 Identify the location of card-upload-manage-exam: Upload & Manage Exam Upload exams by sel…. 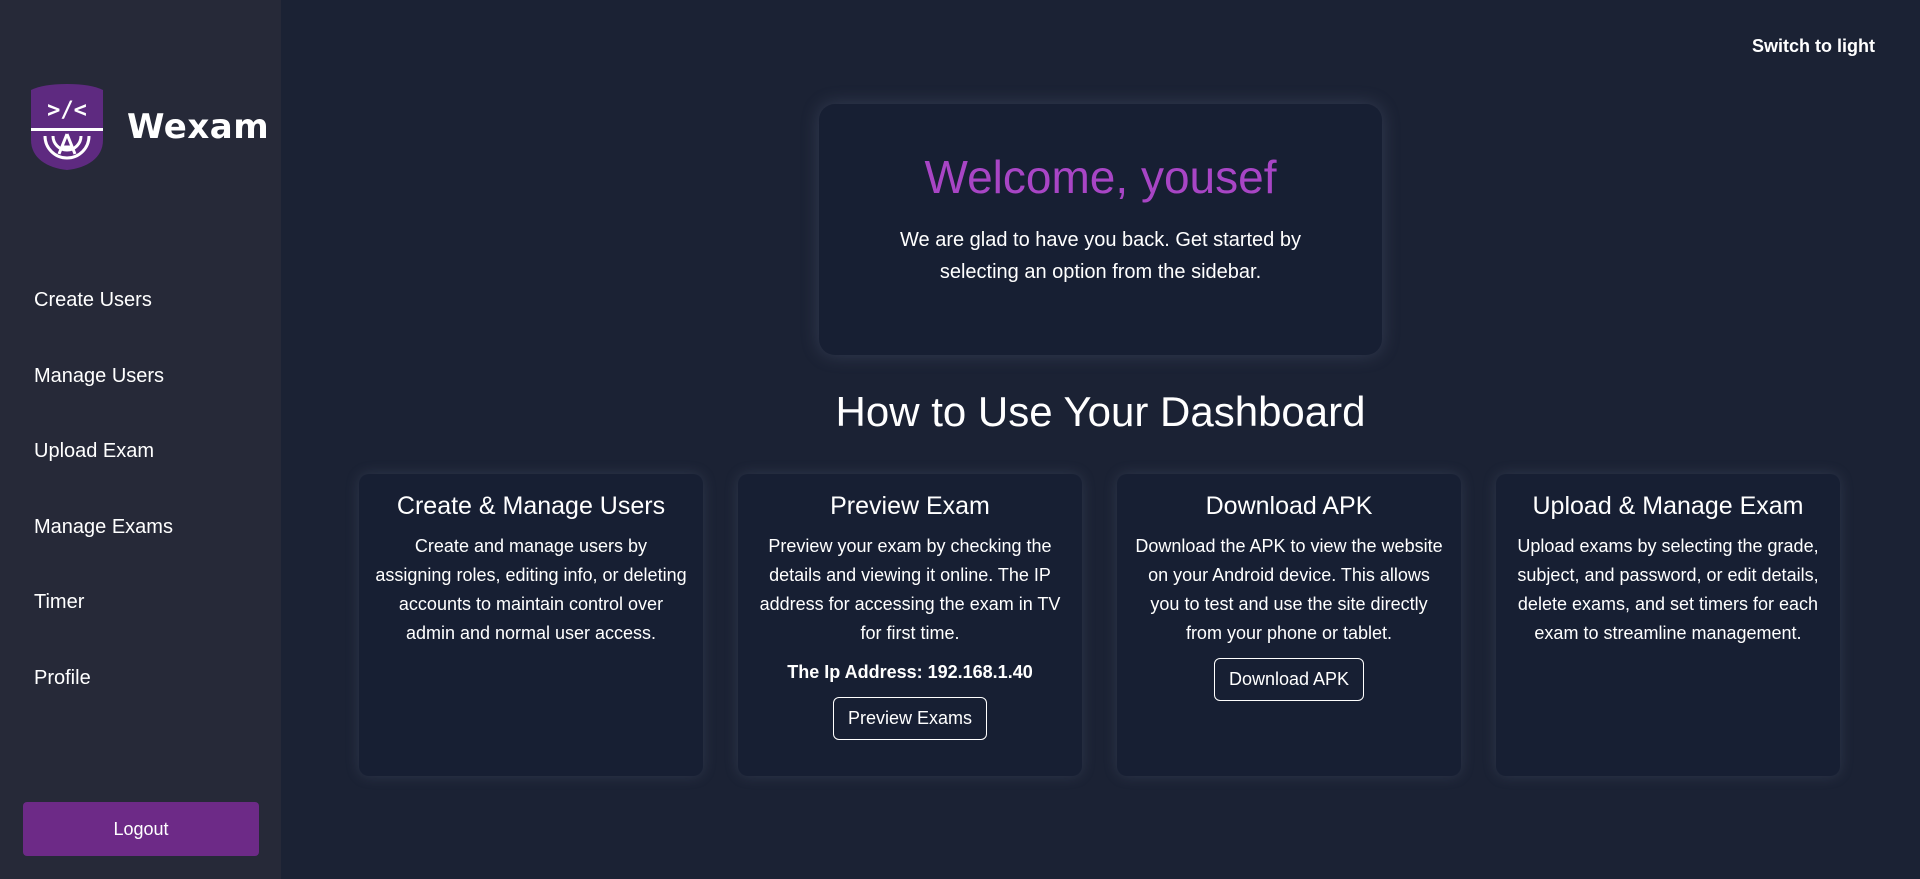
(1668, 625).